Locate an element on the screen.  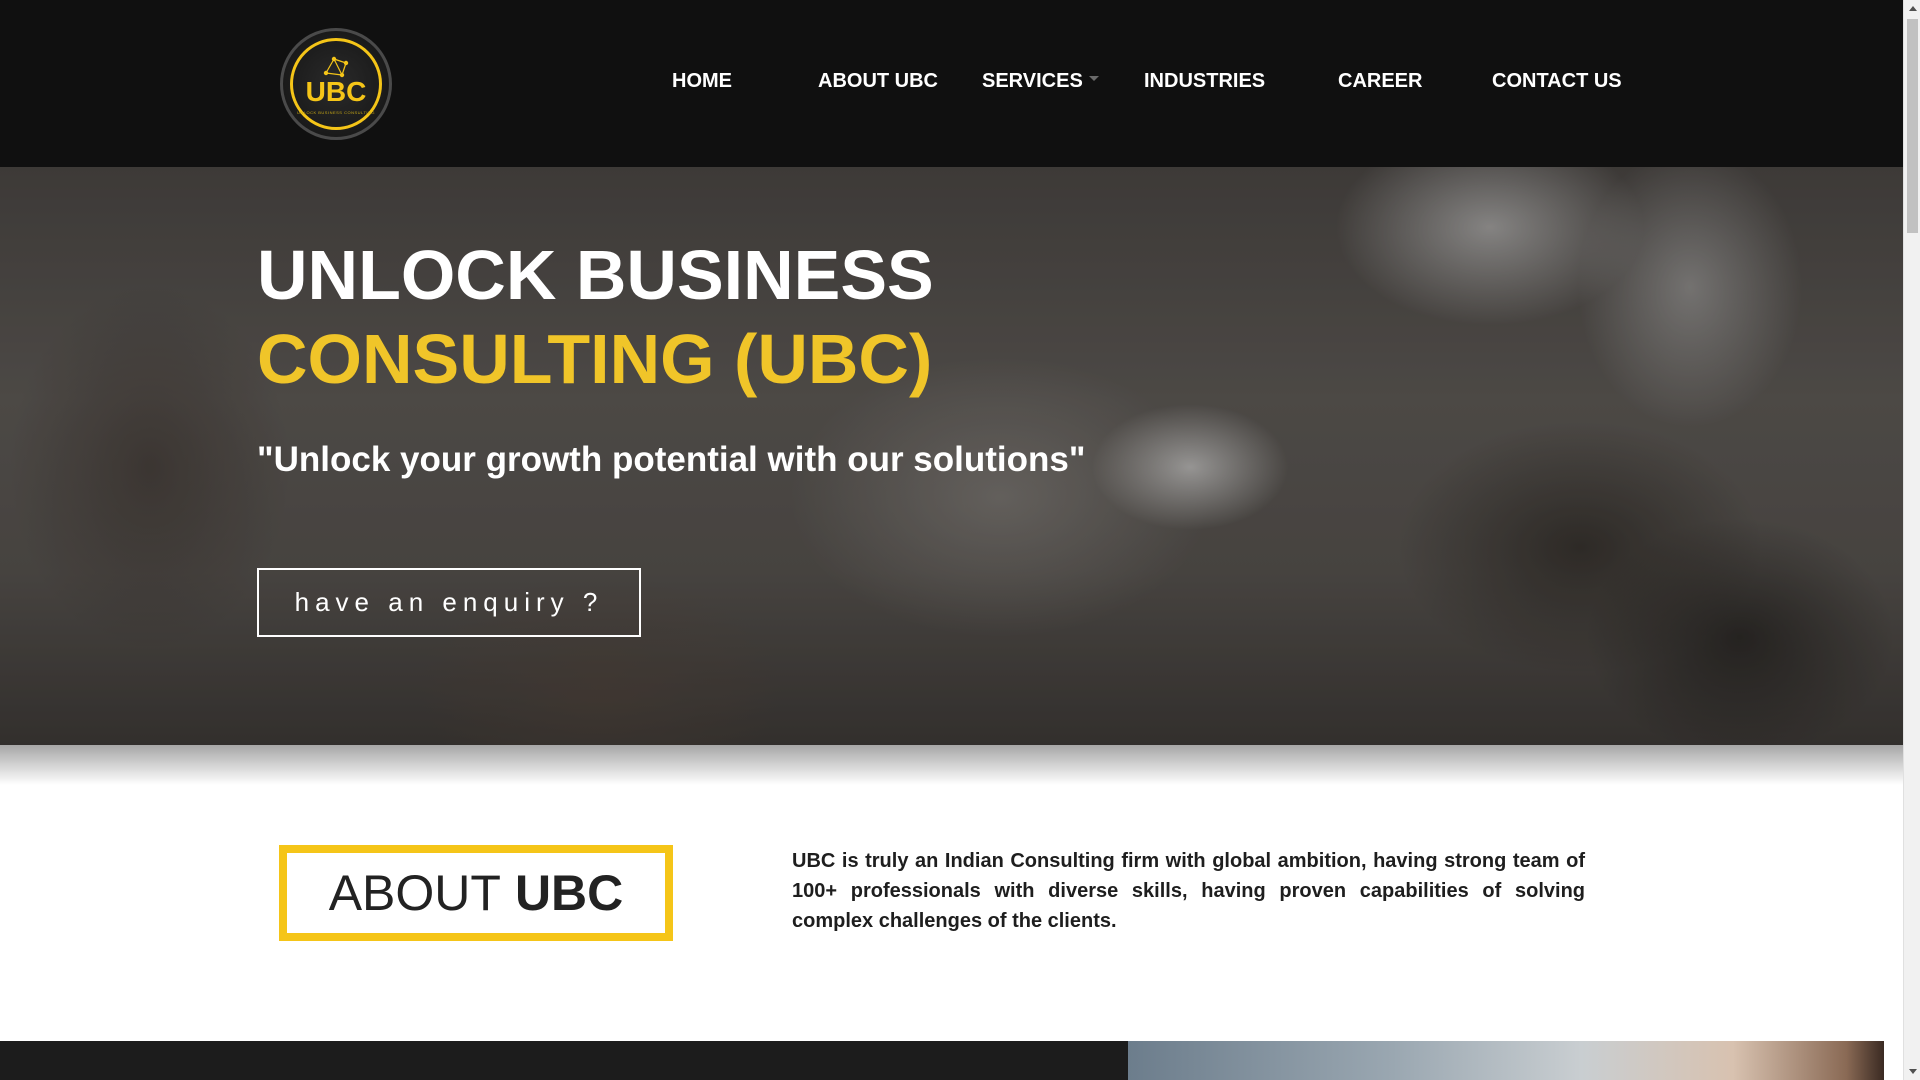
hero-shadow is located at coordinates (951, 765).